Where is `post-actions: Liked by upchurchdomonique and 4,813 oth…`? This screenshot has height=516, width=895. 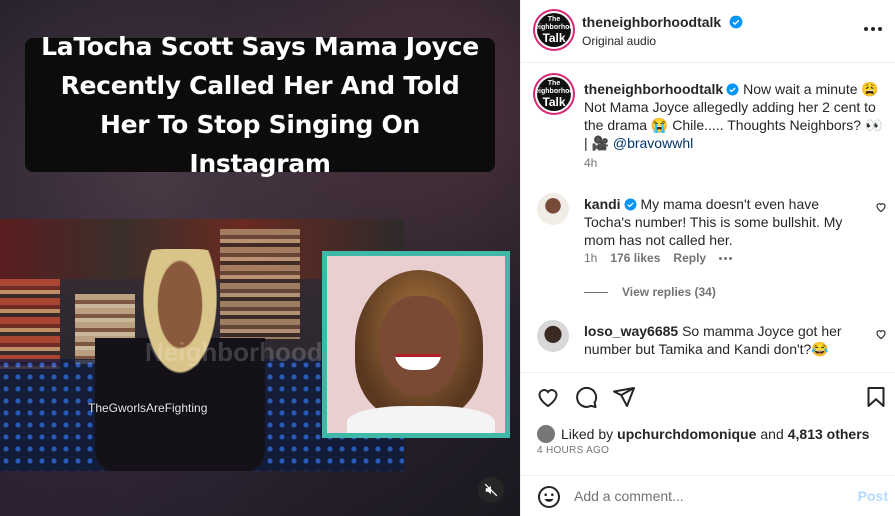
post-actions: Liked by upchurchdomonique and 4,813 oth… is located at coordinates (708, 444).